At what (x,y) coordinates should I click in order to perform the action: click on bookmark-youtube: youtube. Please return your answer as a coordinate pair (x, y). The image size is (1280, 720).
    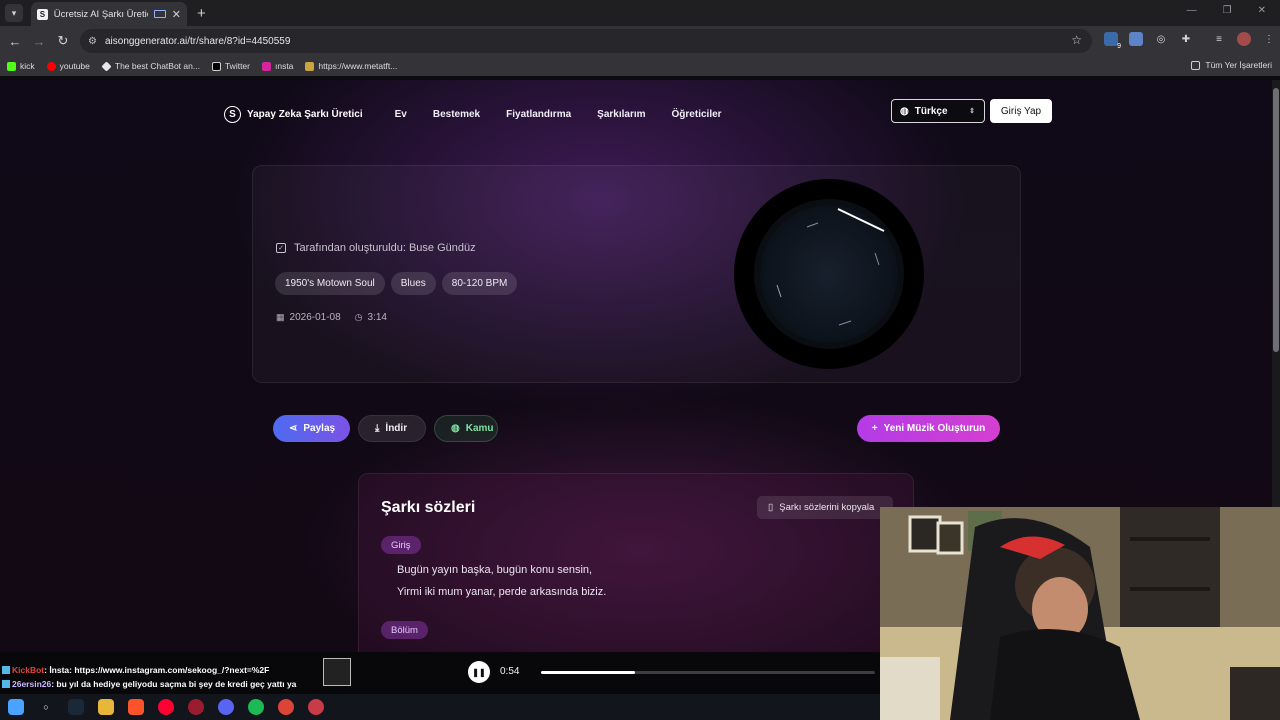
    Looking at the image, I should click on (68, 66).